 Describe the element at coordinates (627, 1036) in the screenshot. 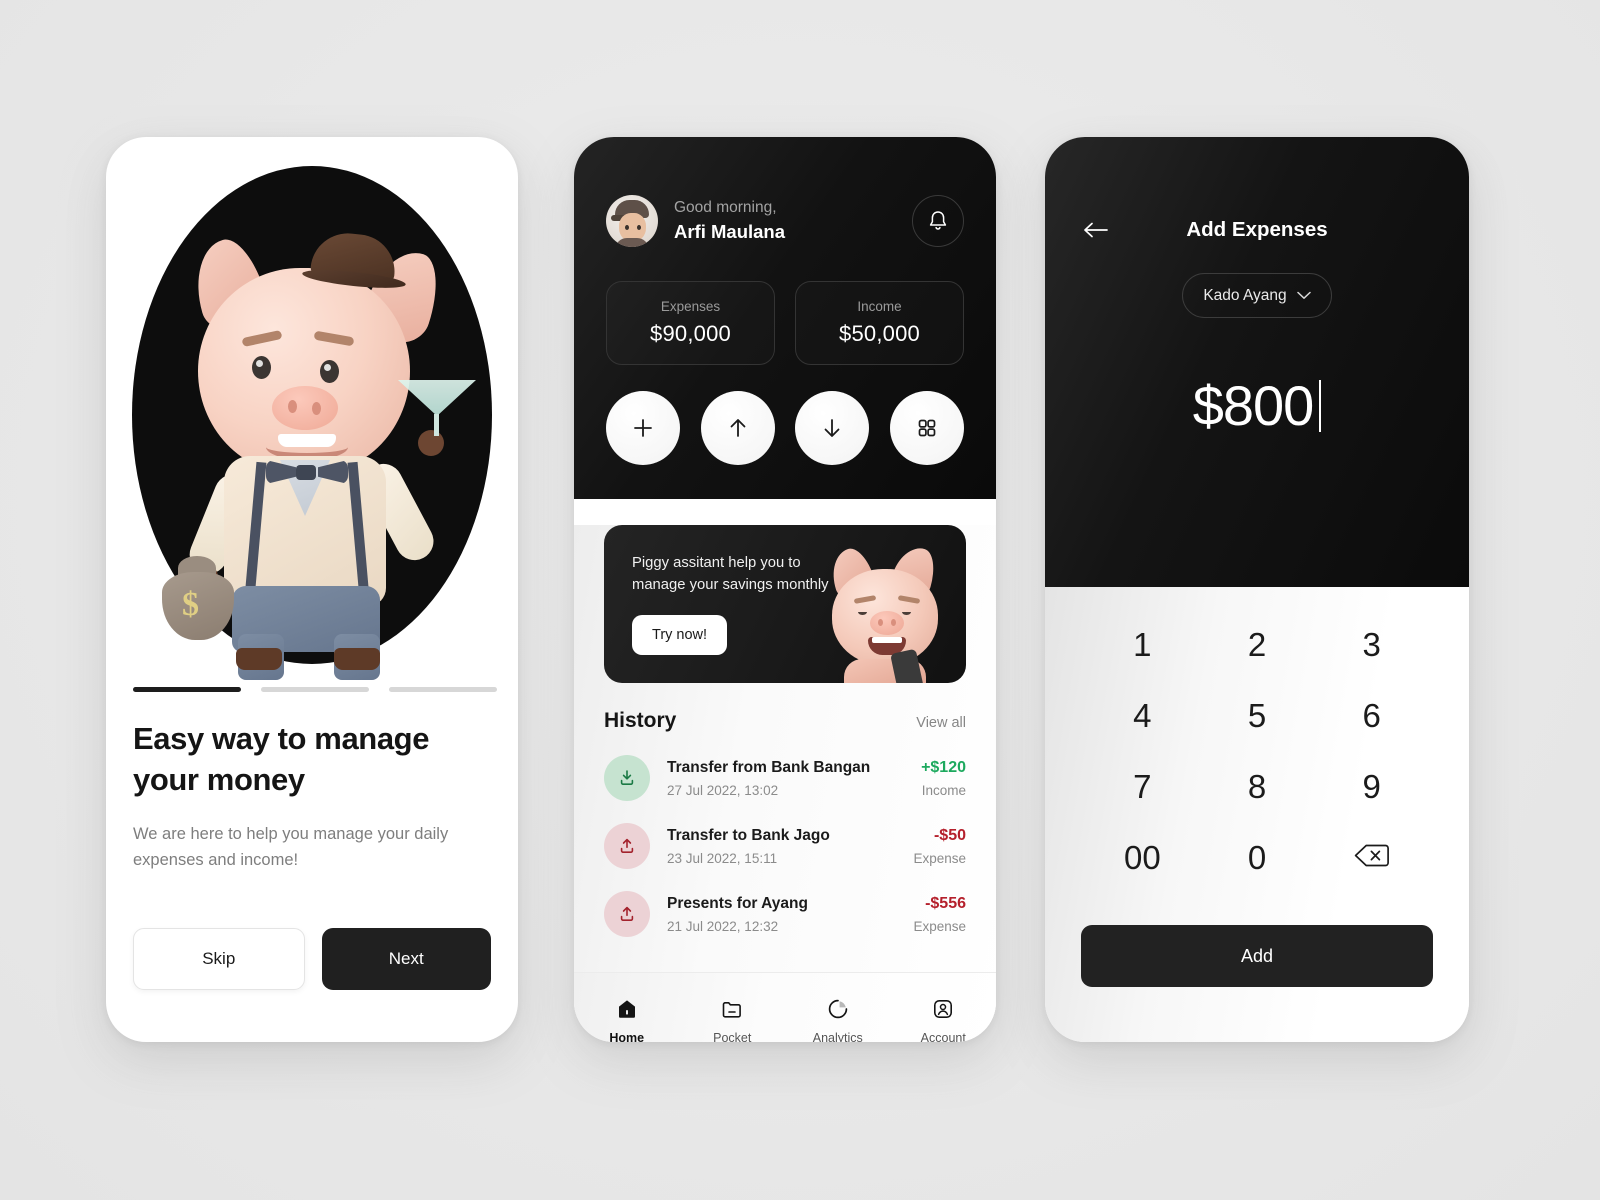

I see `tab-label: Home` at that location.